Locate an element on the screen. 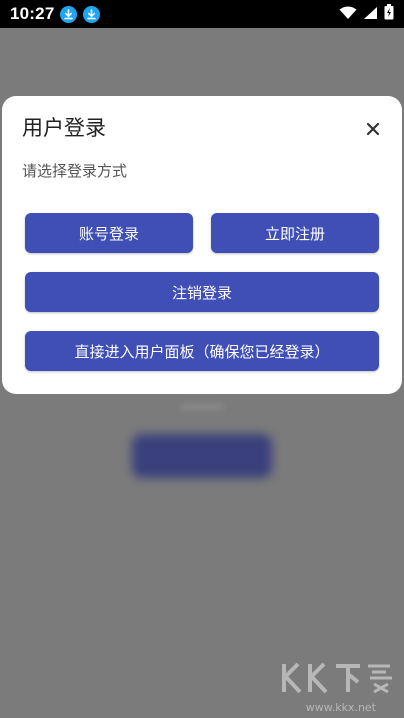  battery-charging-icon is located at coordinates (389, 14).